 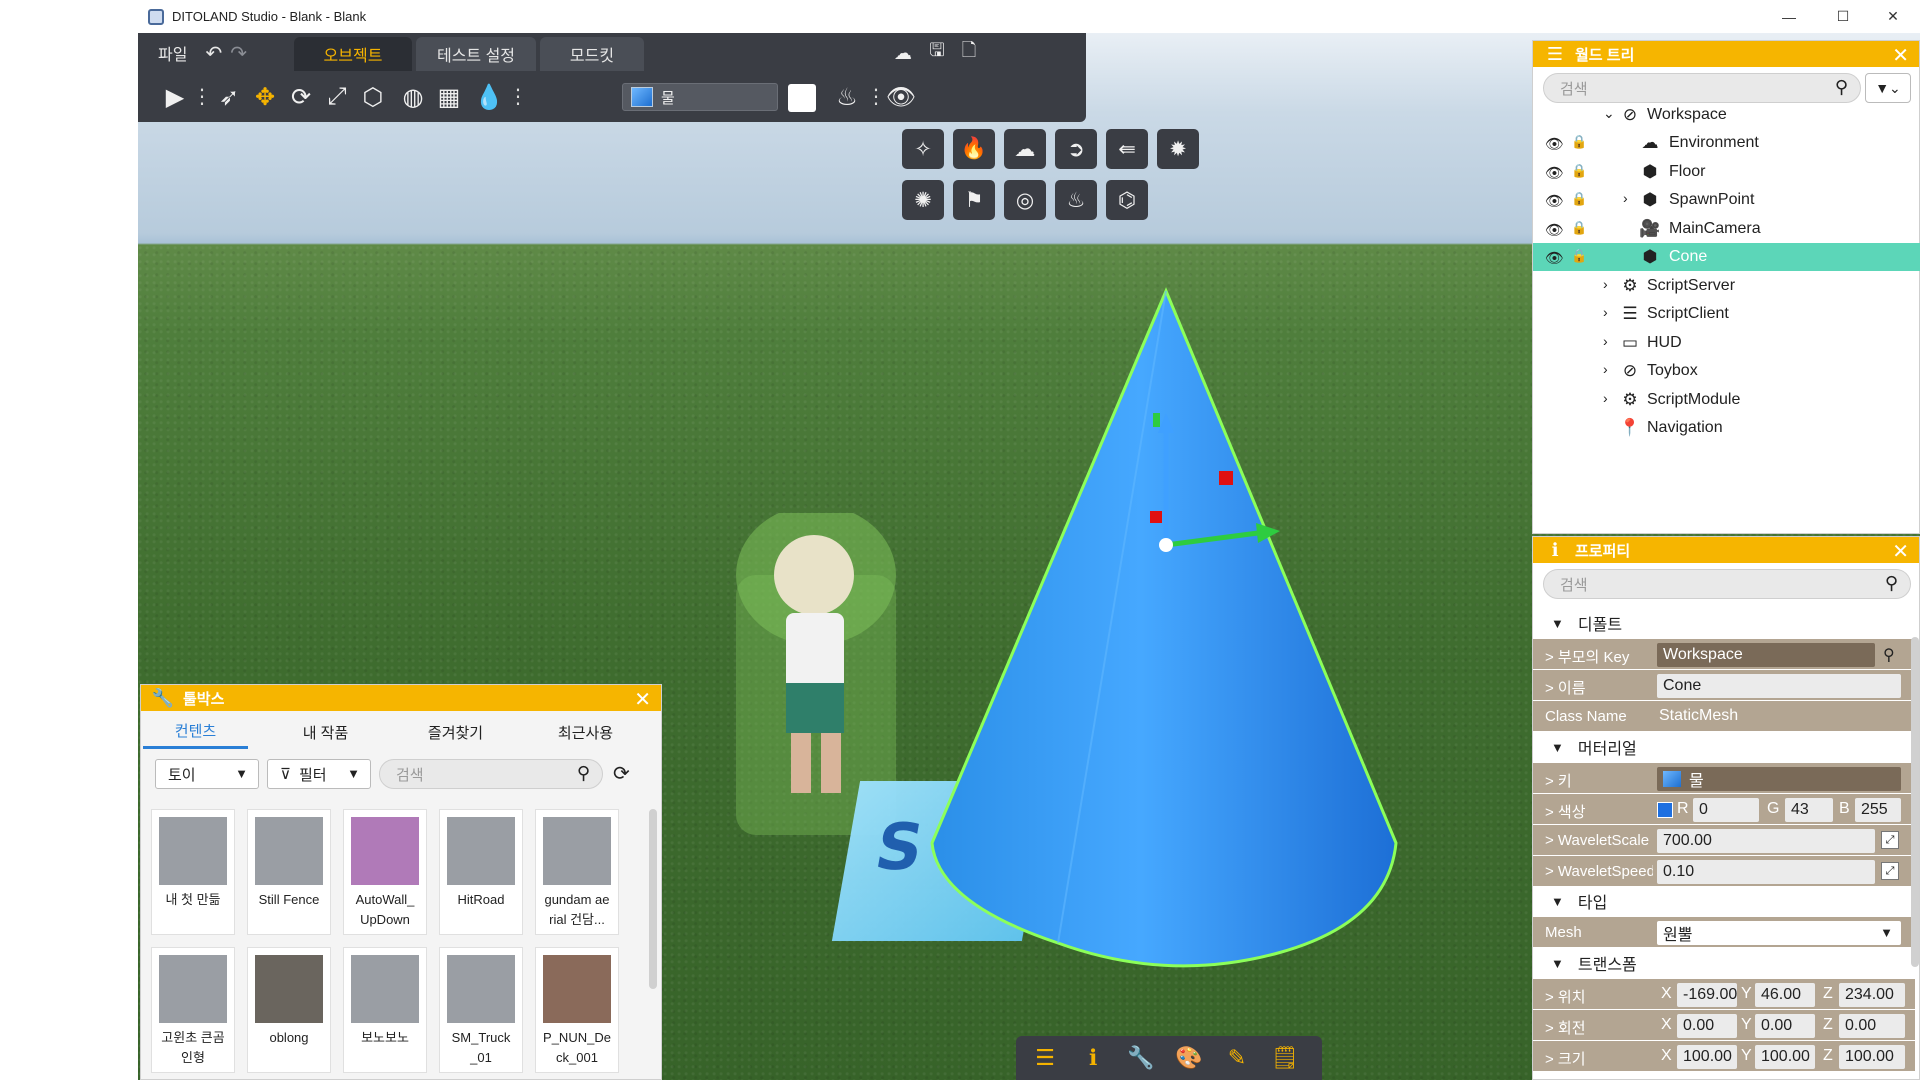 I want to click on world-tree-search-input: 검색 ⚲, so click(x=1702, y=88).